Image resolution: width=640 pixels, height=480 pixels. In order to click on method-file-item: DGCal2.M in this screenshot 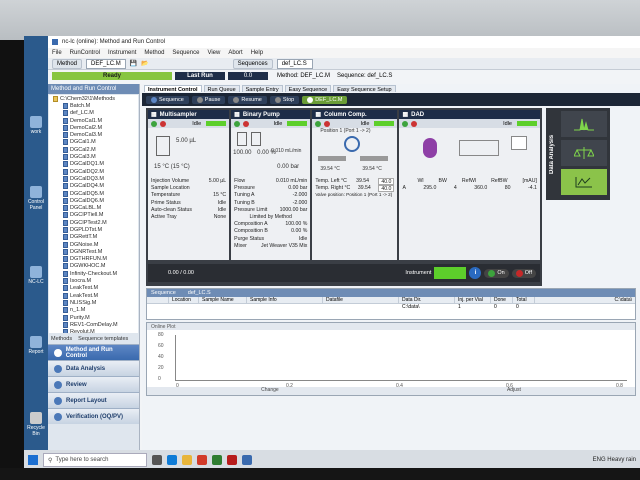, I will do `click(93, 149)`.